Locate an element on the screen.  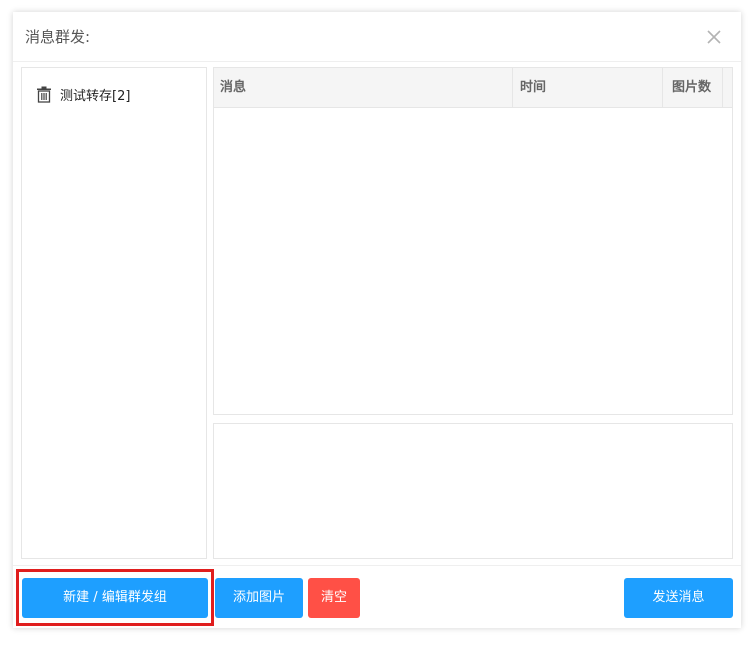
message-input is located at coordinates (473, 491).